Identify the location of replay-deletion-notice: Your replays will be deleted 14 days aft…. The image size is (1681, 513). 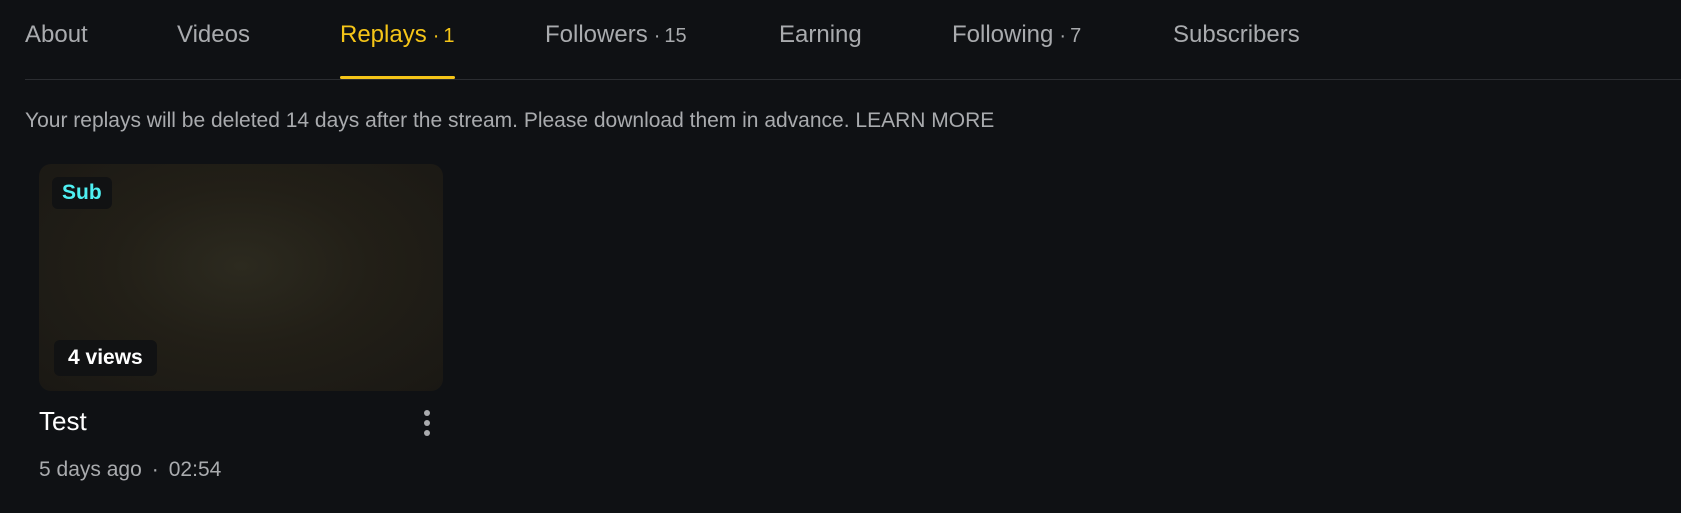
(509, 121).